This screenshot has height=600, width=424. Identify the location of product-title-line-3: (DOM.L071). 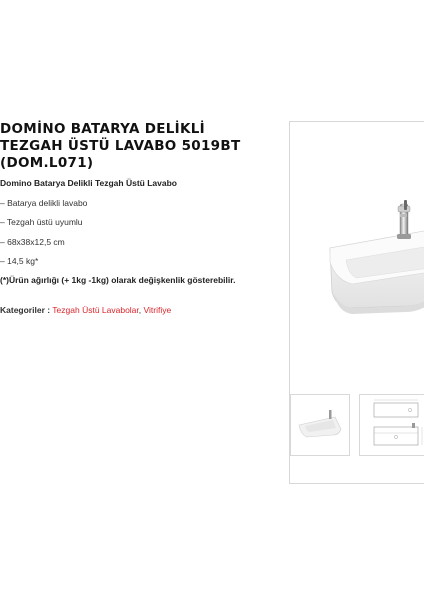
(47, 163).